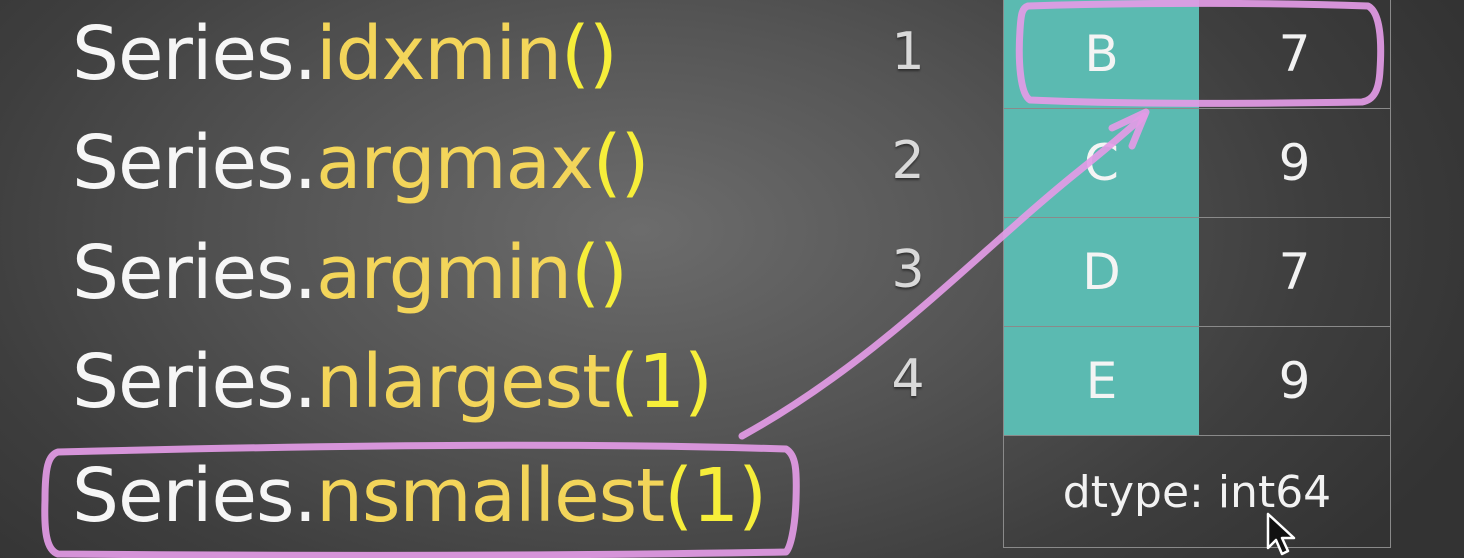 This screenshot has width=1464, height=558. What do you see at coordinates (444, 273) in the screenshot?
I see `method-name: argmin` at bounding box center [444, 273].